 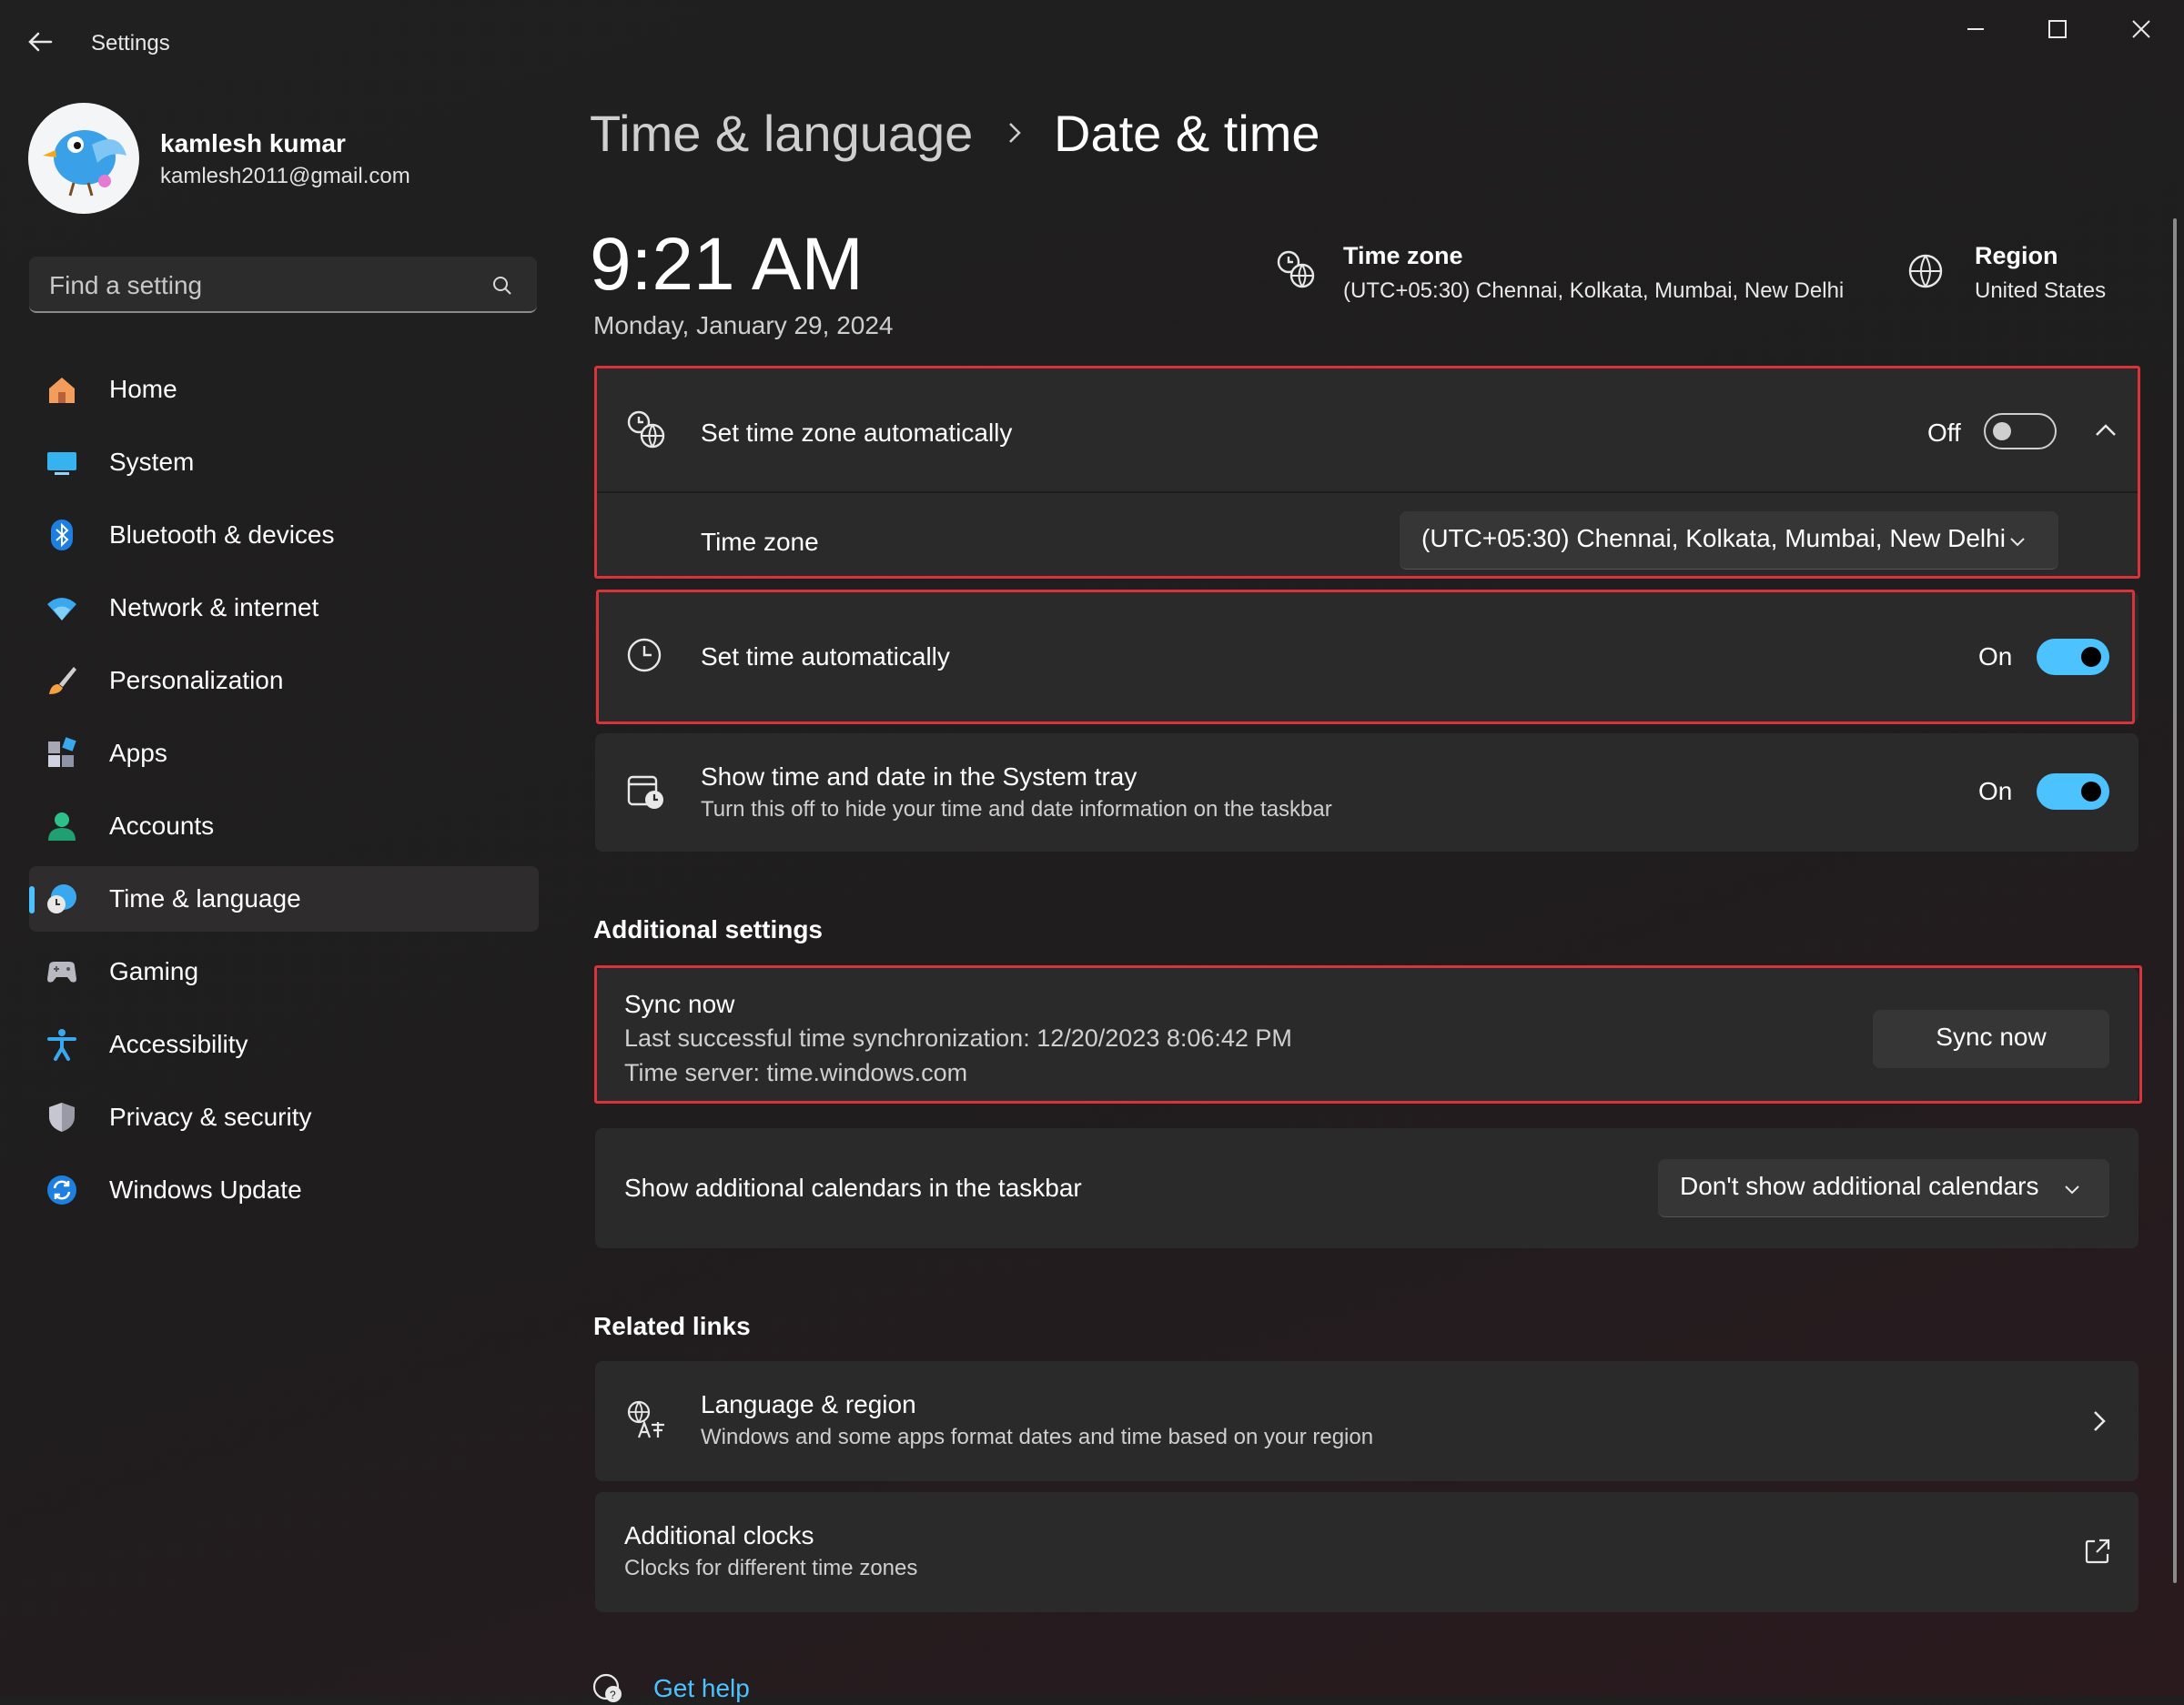 I want to click on search-icon, so click(x=502, y=286).